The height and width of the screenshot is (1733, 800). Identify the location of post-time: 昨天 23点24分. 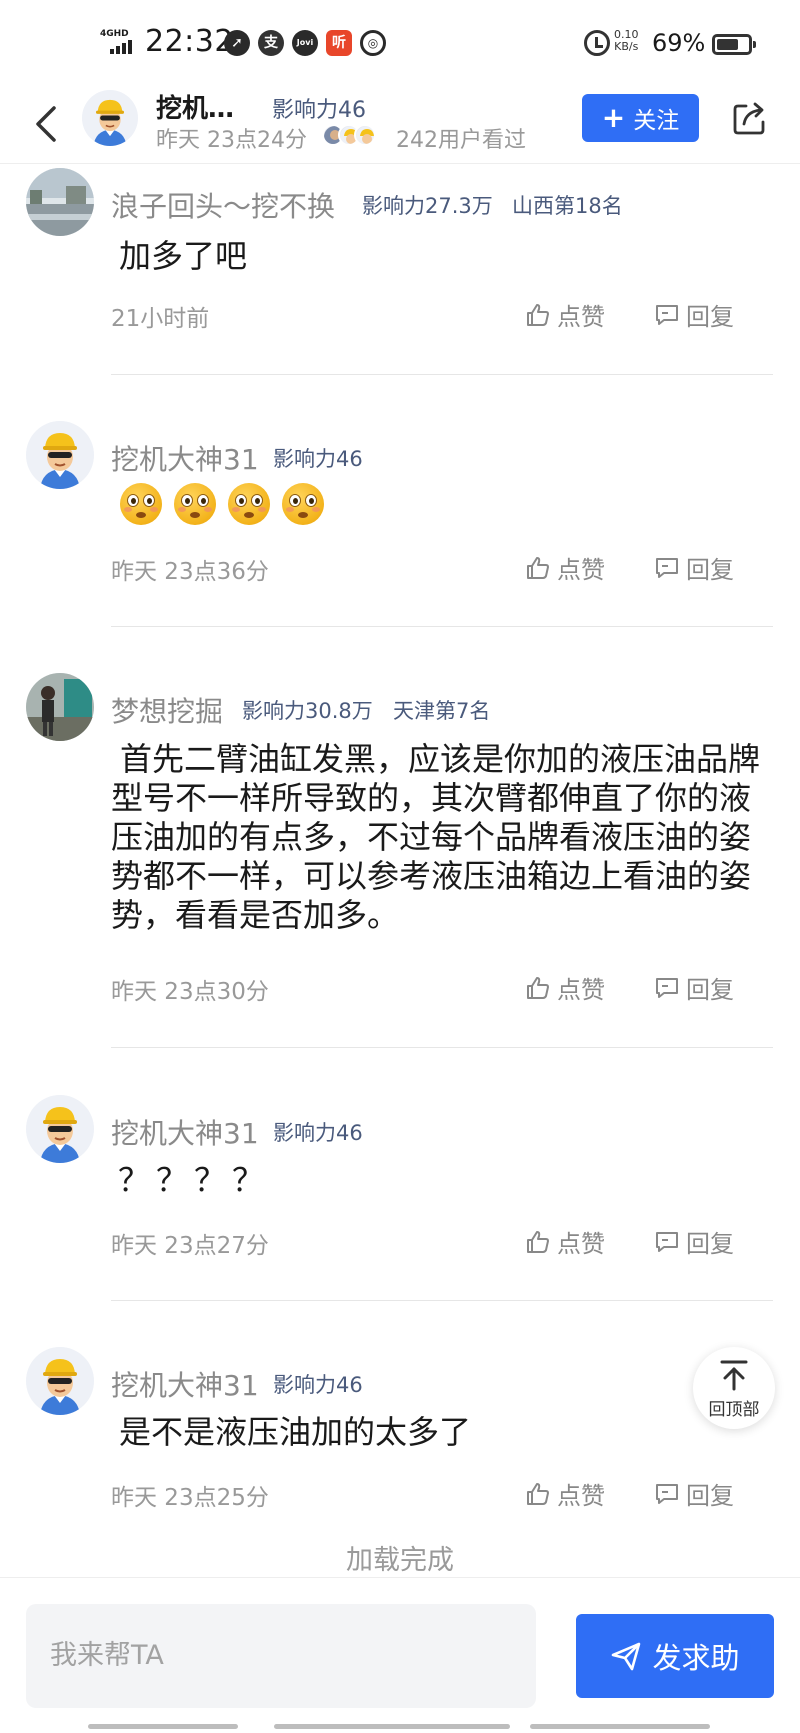
(231, 140).